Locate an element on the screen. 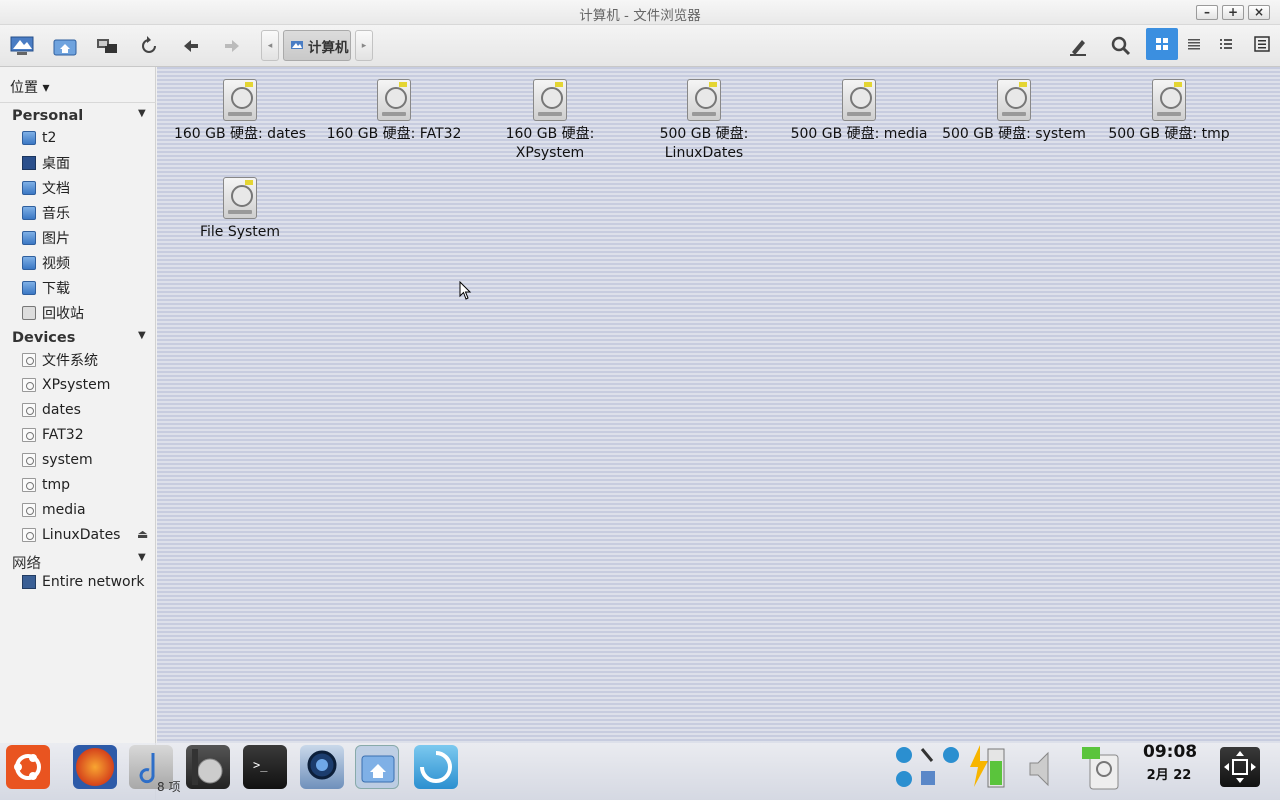  sidebar-item-system: system is located at coordinates (87, 460).